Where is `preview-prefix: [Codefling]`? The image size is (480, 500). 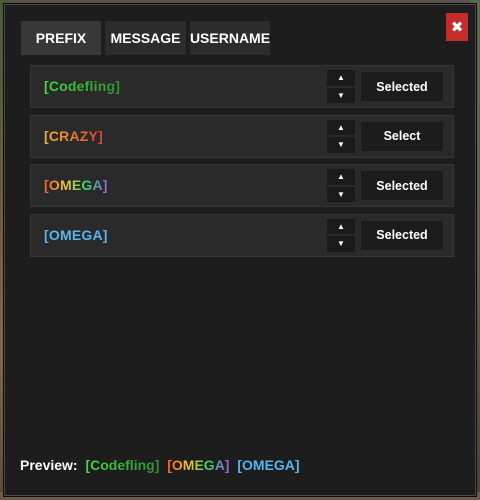
preview-prefix: [Codefling] is located at coordinates (122, 465).